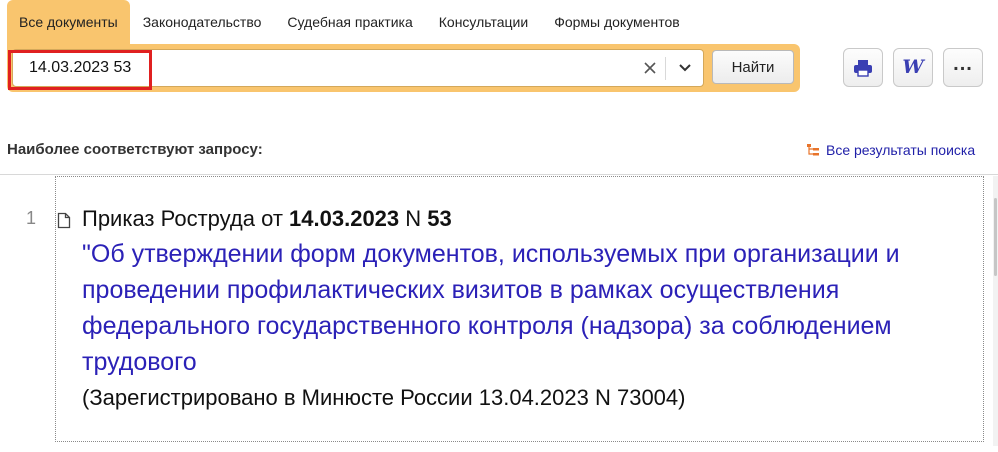 The height and width of the screenshot is (452, 998). I want to click on tab-court-practice: Судебная практика, so click(349, 22).